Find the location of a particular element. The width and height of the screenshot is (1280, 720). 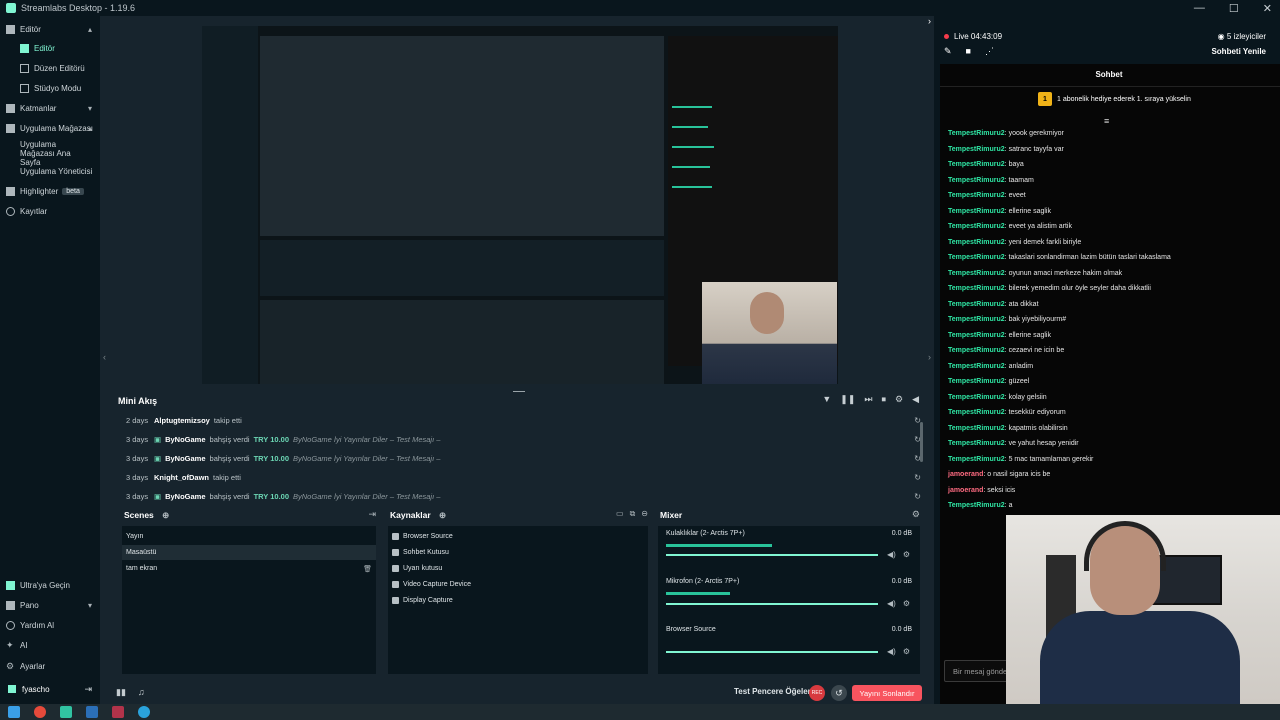

pin-icon: ≡ is located at coordinates (1106, 121).